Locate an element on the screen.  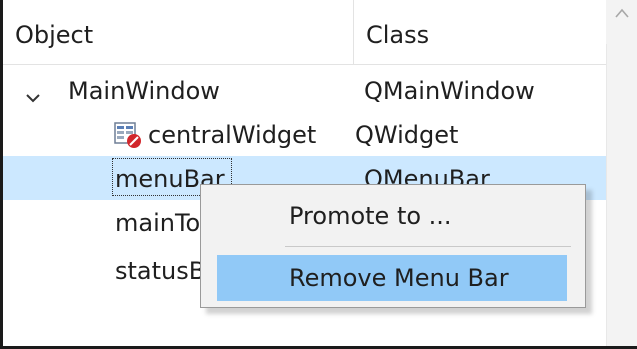
widget-icon is located at coordinates (128, 138).